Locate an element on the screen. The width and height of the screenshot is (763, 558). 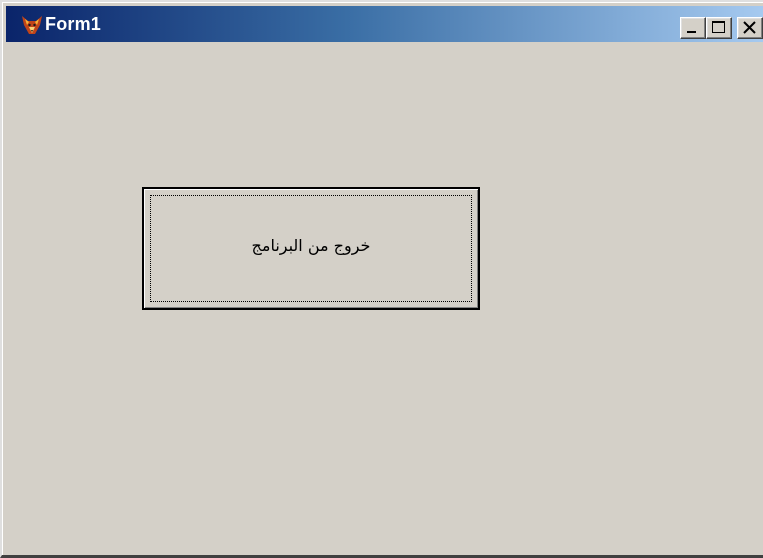
maximize-button is located at coordinates (719, 28).